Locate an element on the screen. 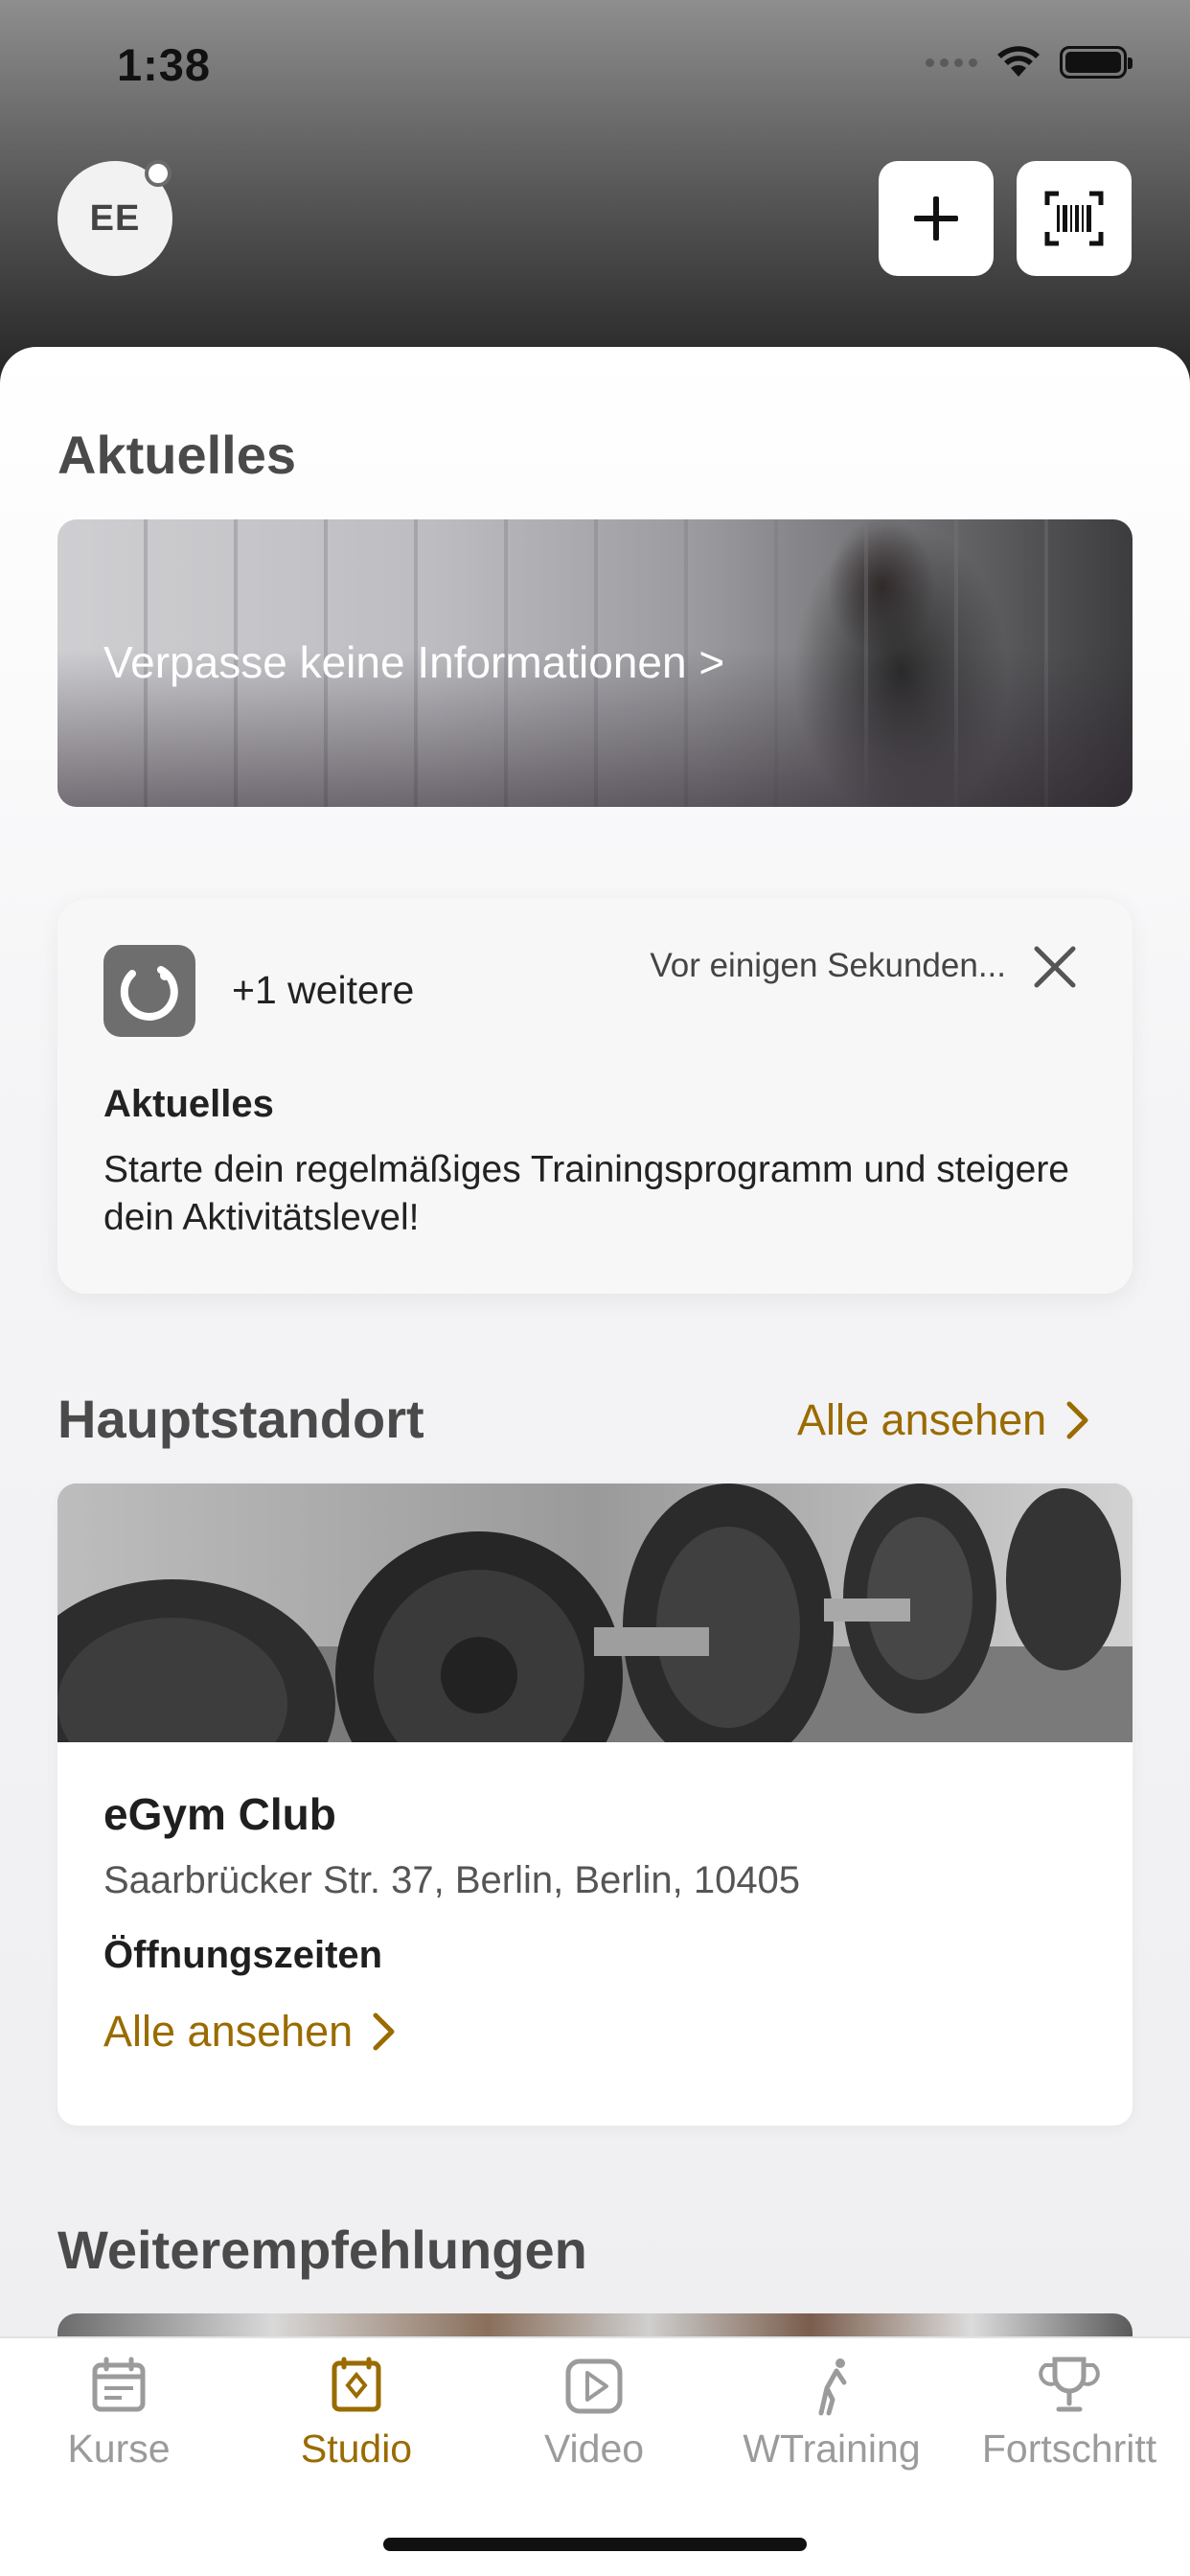  news-banner-text: Verpasse keine Informationen > is located at coordinates (414, 662).